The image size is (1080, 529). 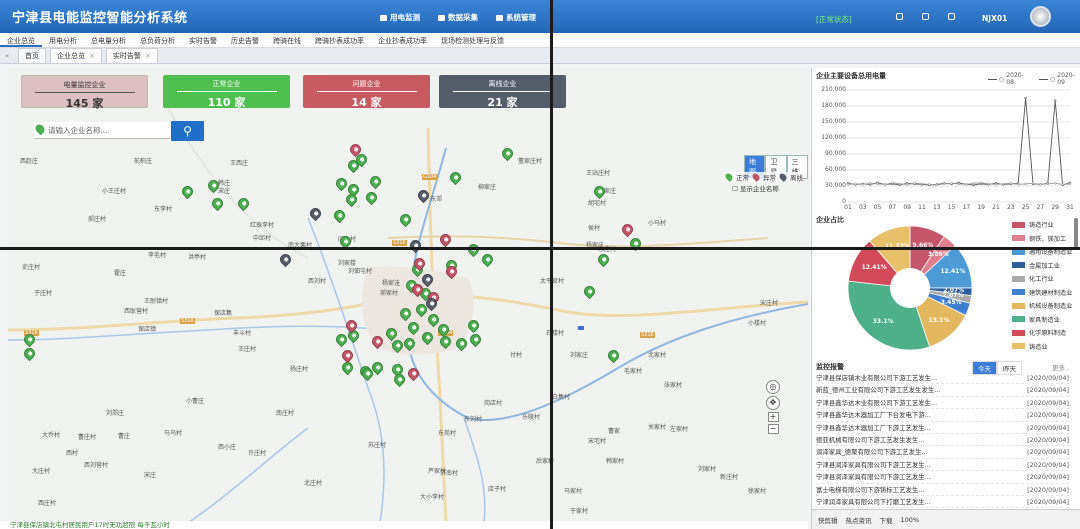 What do you see at coordinates (942, 378) in the screenshot?
I see `alarm-row: 宁津县保店镇木业有限公司下游工艺发生... [2020/09/04]` at bounding box center [942, 378].